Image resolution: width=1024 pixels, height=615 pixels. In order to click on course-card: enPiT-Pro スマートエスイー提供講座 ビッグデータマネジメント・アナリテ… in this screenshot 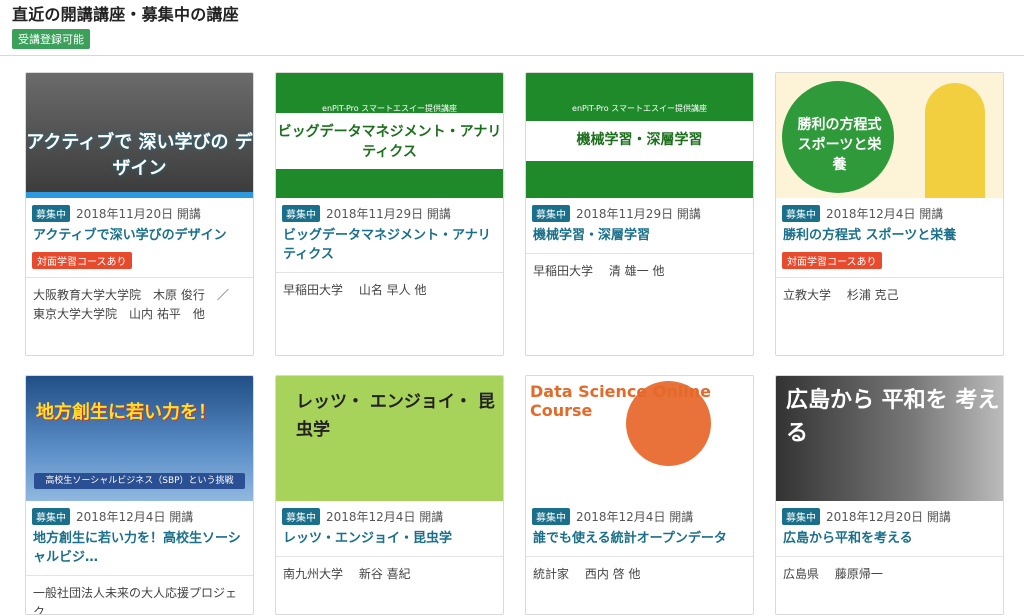, I will do `click(389, 214)`.